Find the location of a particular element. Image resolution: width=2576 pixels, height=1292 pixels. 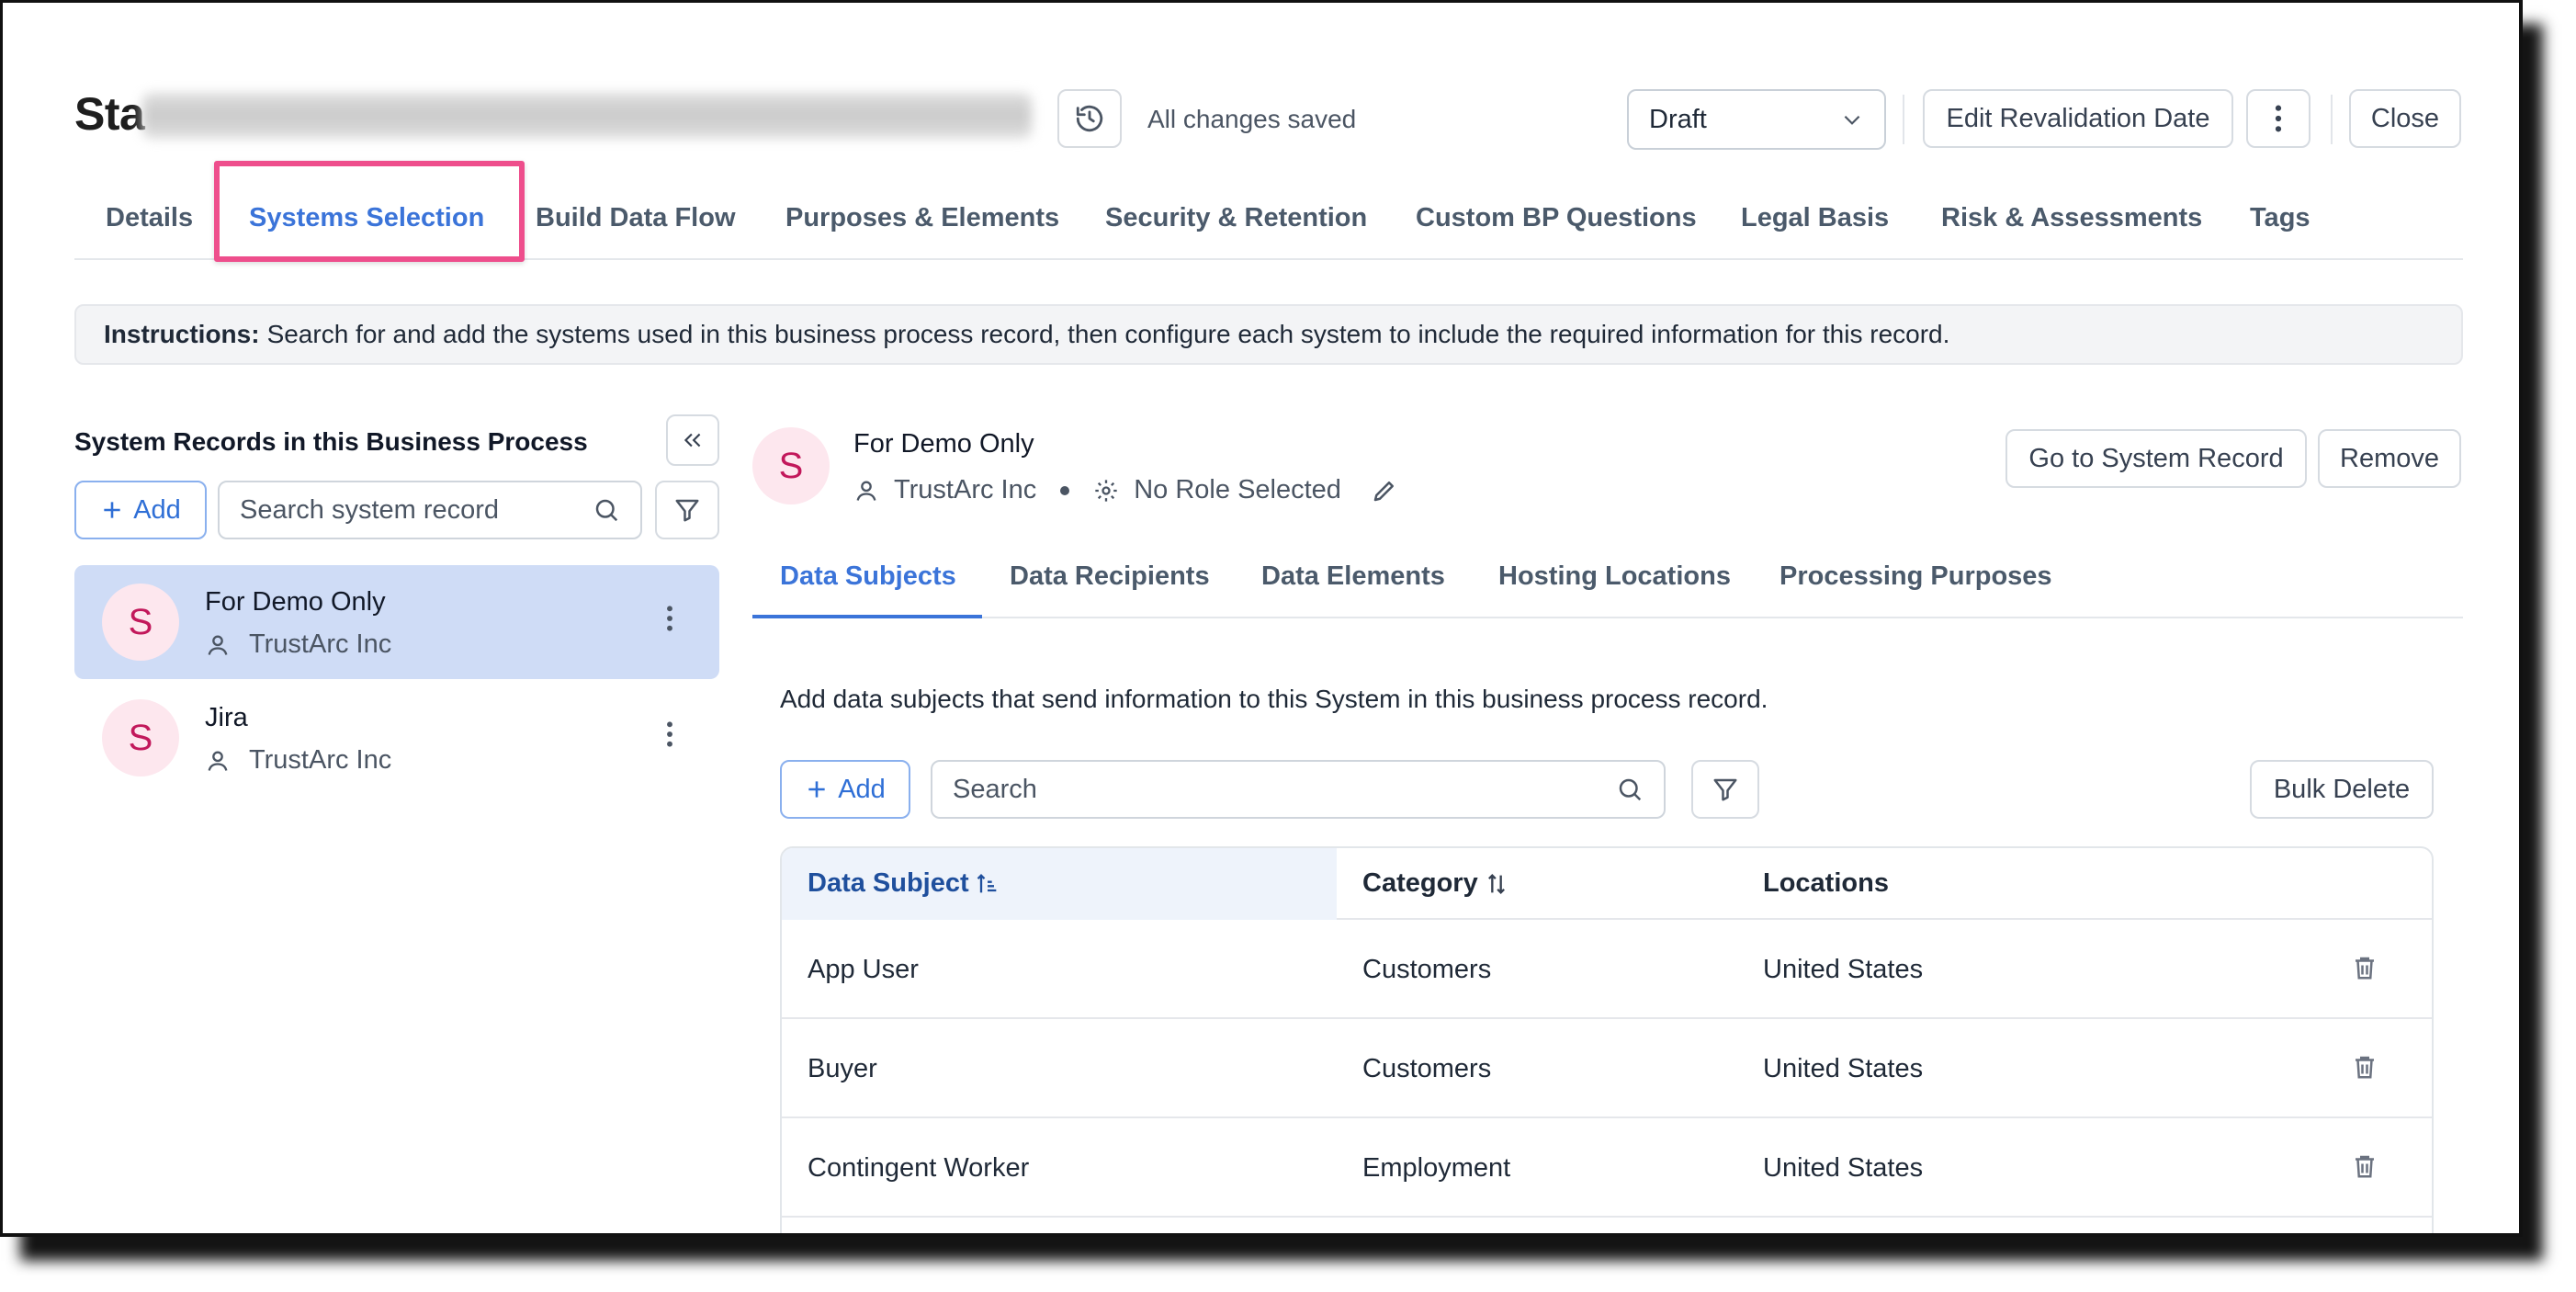

add-data-subject-button: Add is located at coordinates (845, 789).